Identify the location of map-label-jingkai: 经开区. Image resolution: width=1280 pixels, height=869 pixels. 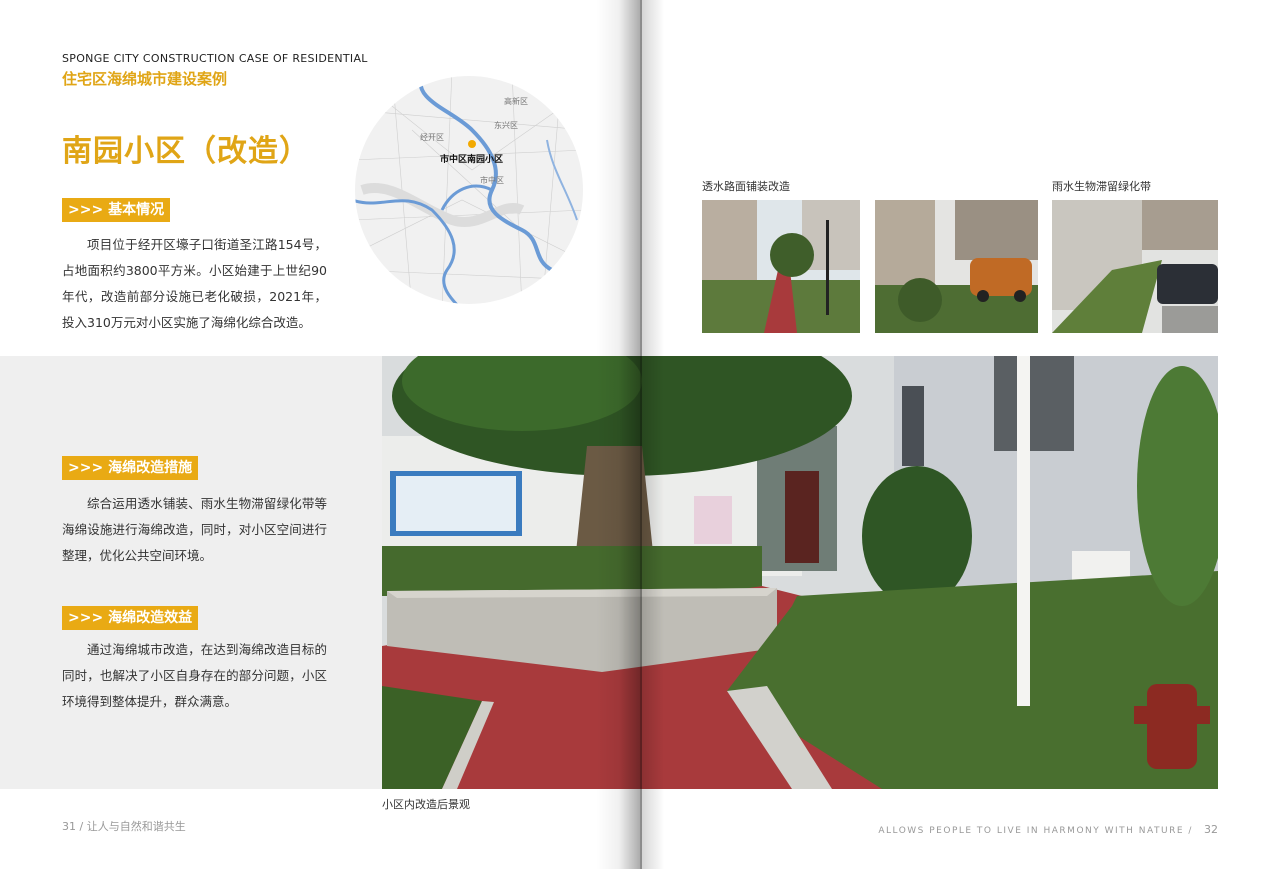
(432, 137).